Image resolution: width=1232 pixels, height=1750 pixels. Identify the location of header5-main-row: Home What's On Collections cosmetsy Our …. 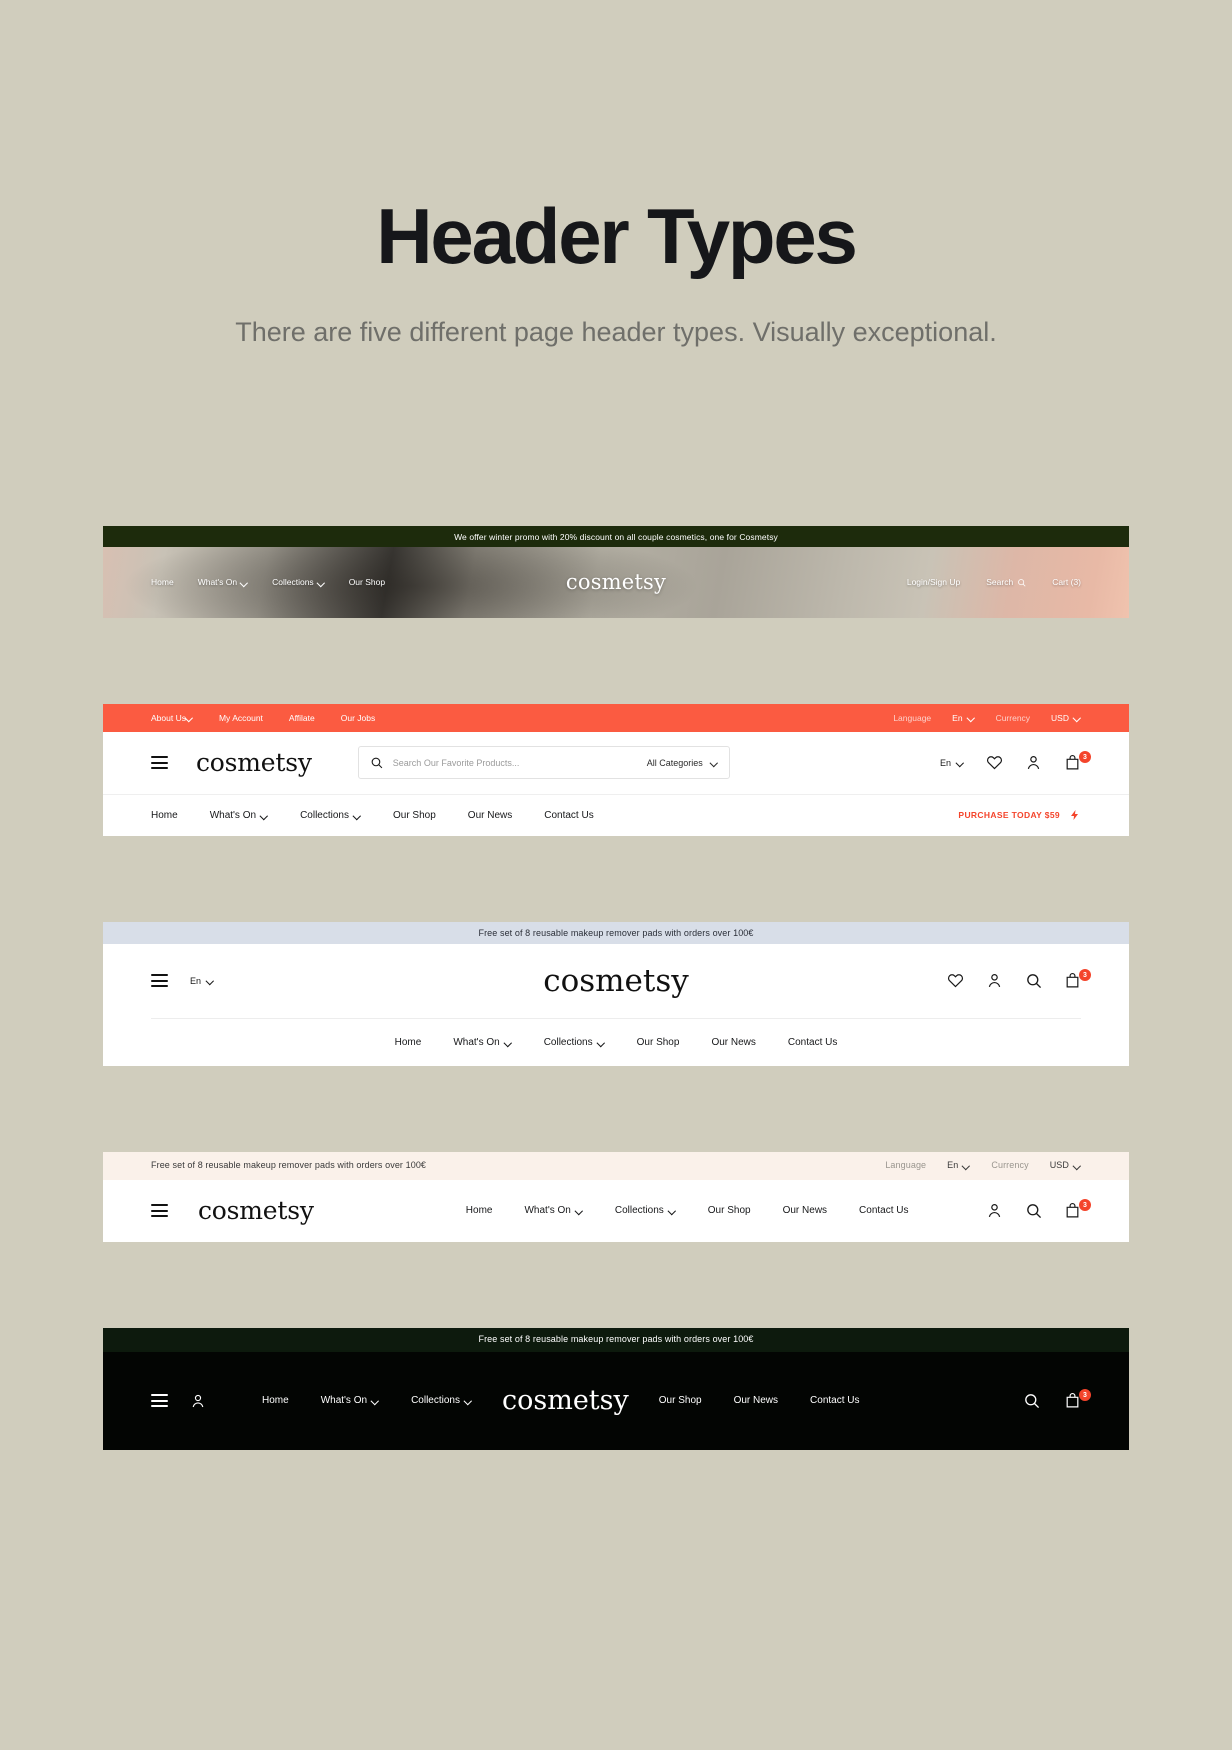
(616, 1401).